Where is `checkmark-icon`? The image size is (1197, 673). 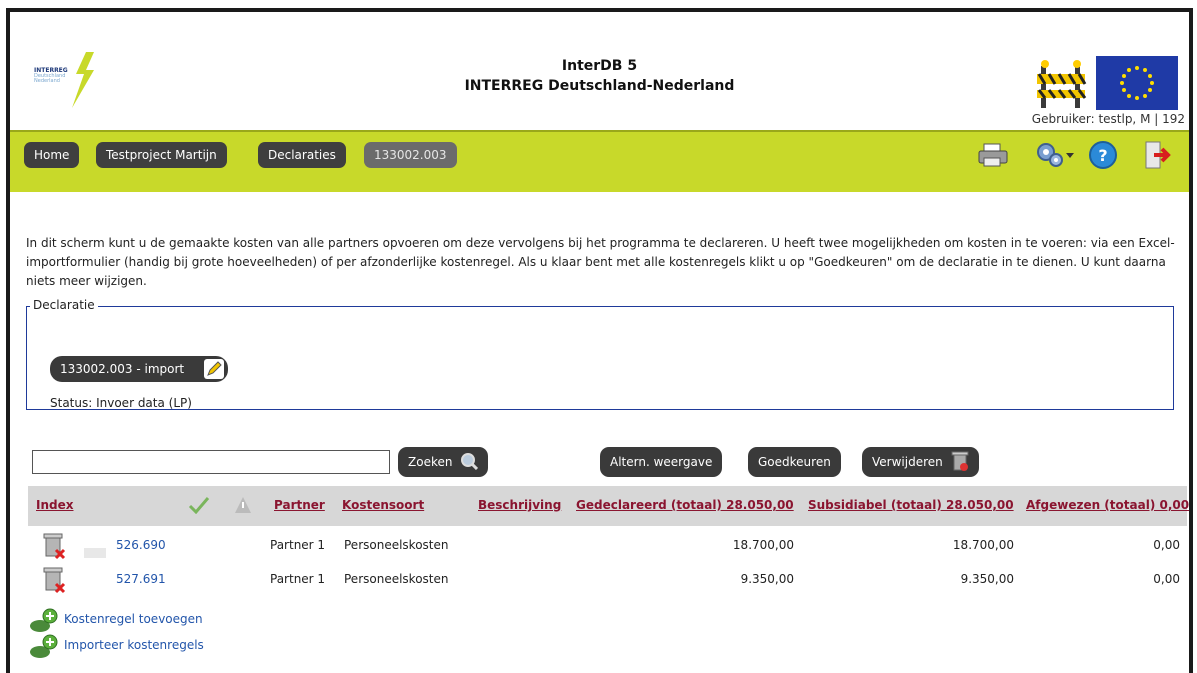 checkmark-icon is located at coordinates (199, 505).